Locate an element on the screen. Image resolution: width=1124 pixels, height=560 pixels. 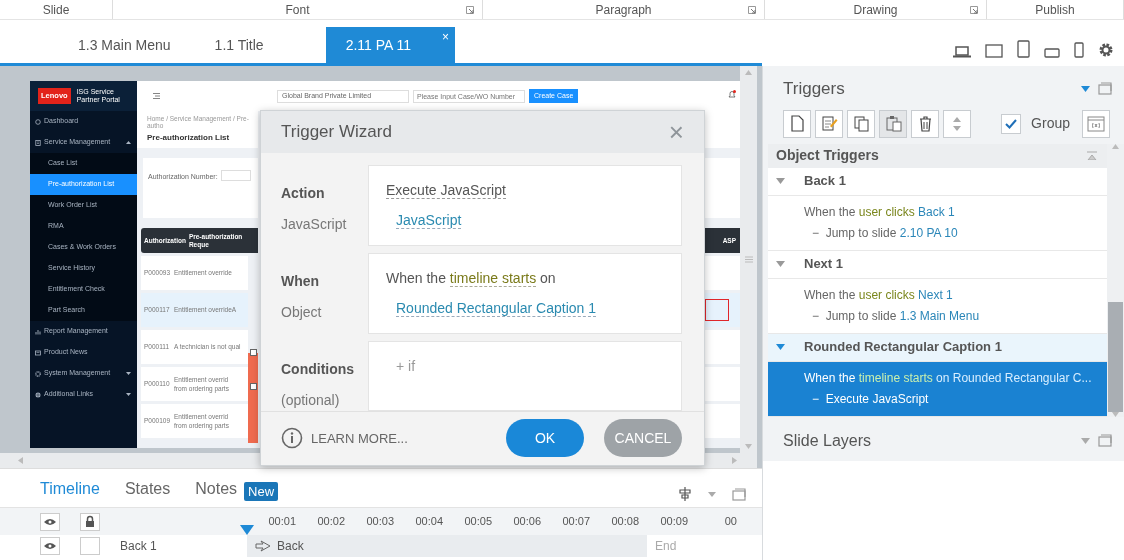
ribbon-group-label: Paragraph is located at coordinates (623, 10).